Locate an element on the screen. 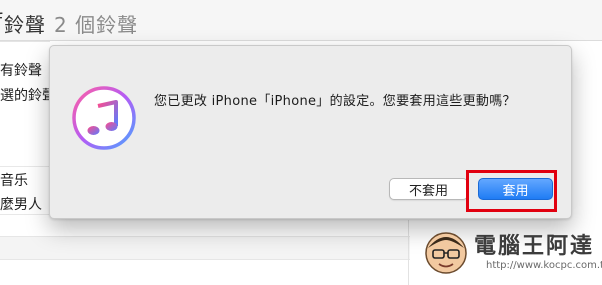 This screenshot has height=285, width=602. watermark-title: 電腦王阿達 is located at coordinates (534, 246).